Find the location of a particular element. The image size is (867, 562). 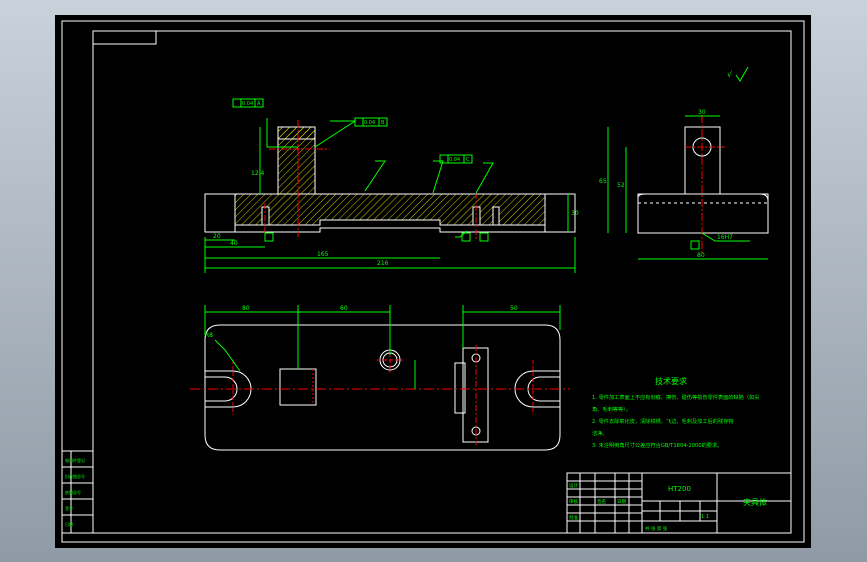

title-designer-label: 设计 is located at coordinates (573, 485).